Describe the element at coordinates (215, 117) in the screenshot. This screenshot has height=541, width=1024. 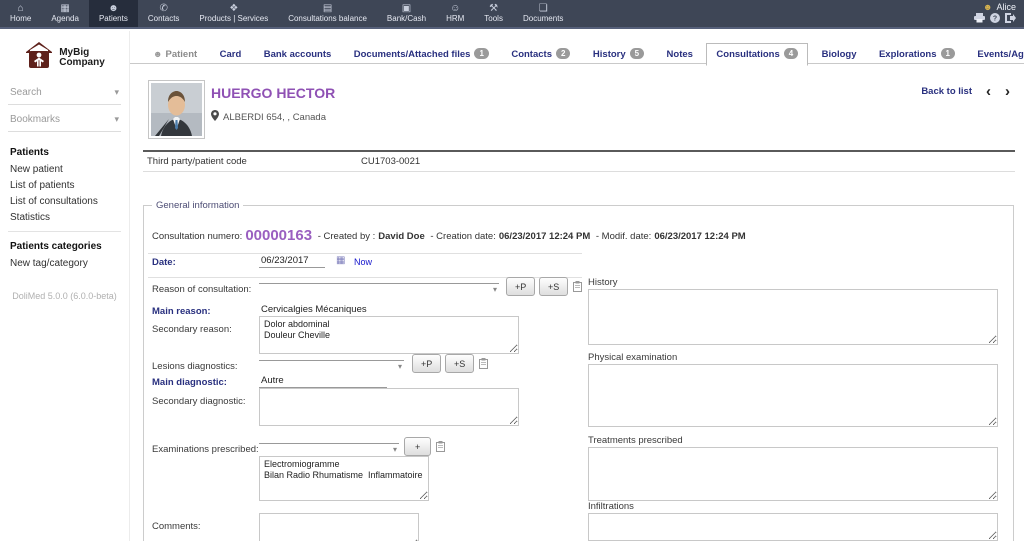
I see `map-pin-icon` at that location.